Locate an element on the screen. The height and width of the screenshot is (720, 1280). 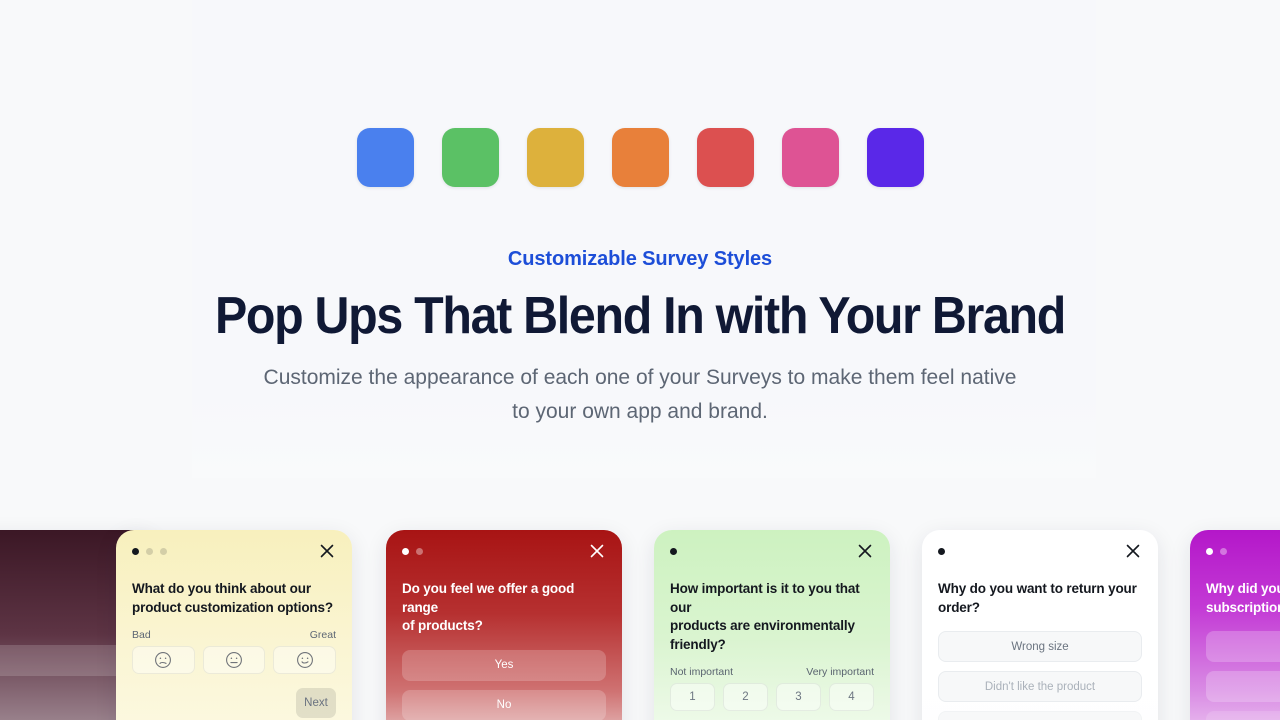
answer-options: Yes No is located at coordinates (504, 684).